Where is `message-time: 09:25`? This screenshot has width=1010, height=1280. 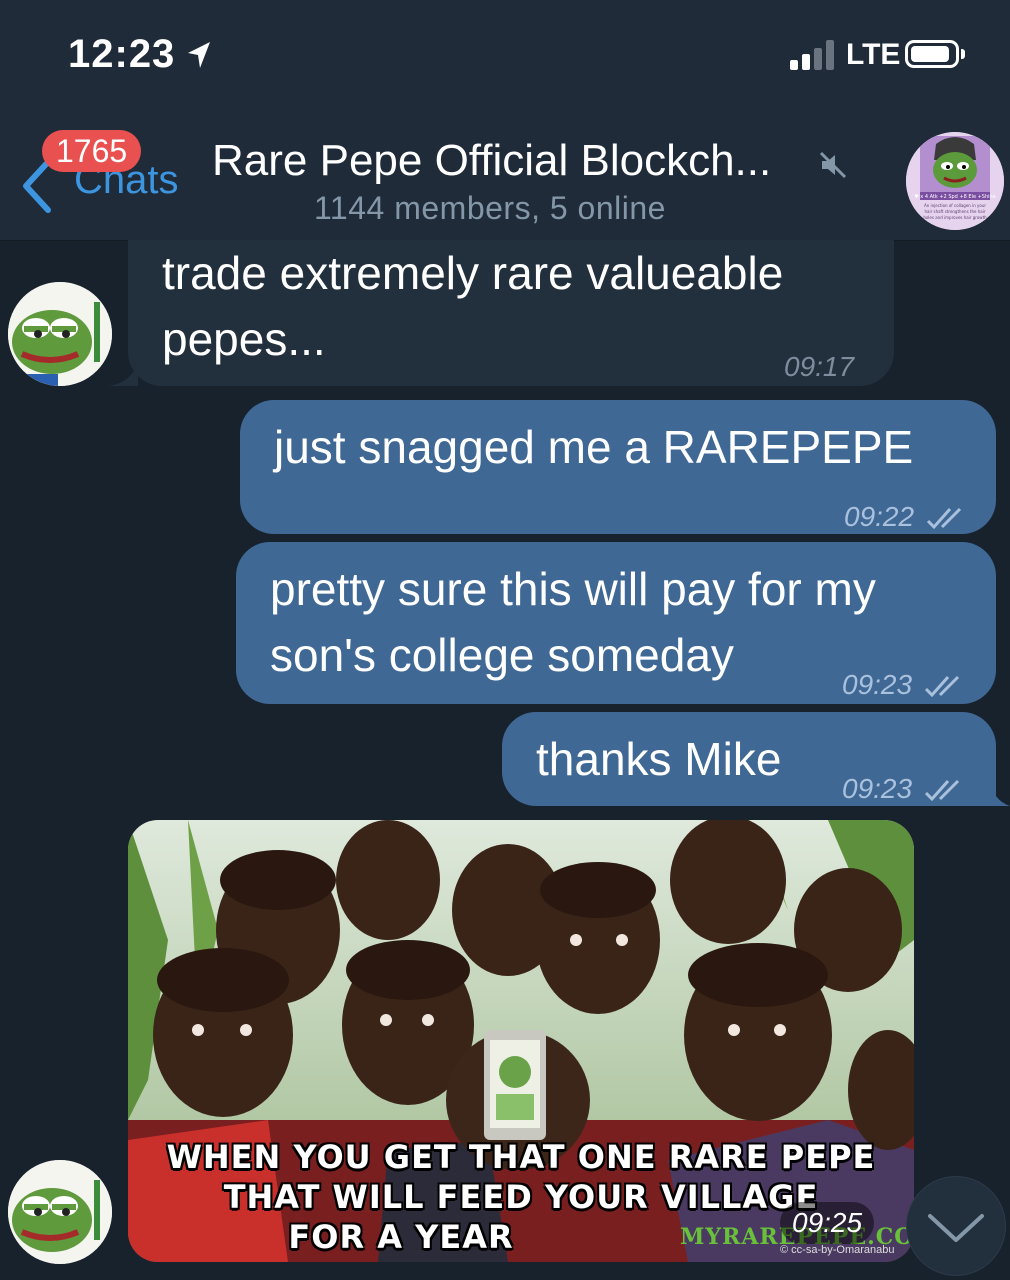 message-time: 09:25 is located at coordinates (827, 1223).